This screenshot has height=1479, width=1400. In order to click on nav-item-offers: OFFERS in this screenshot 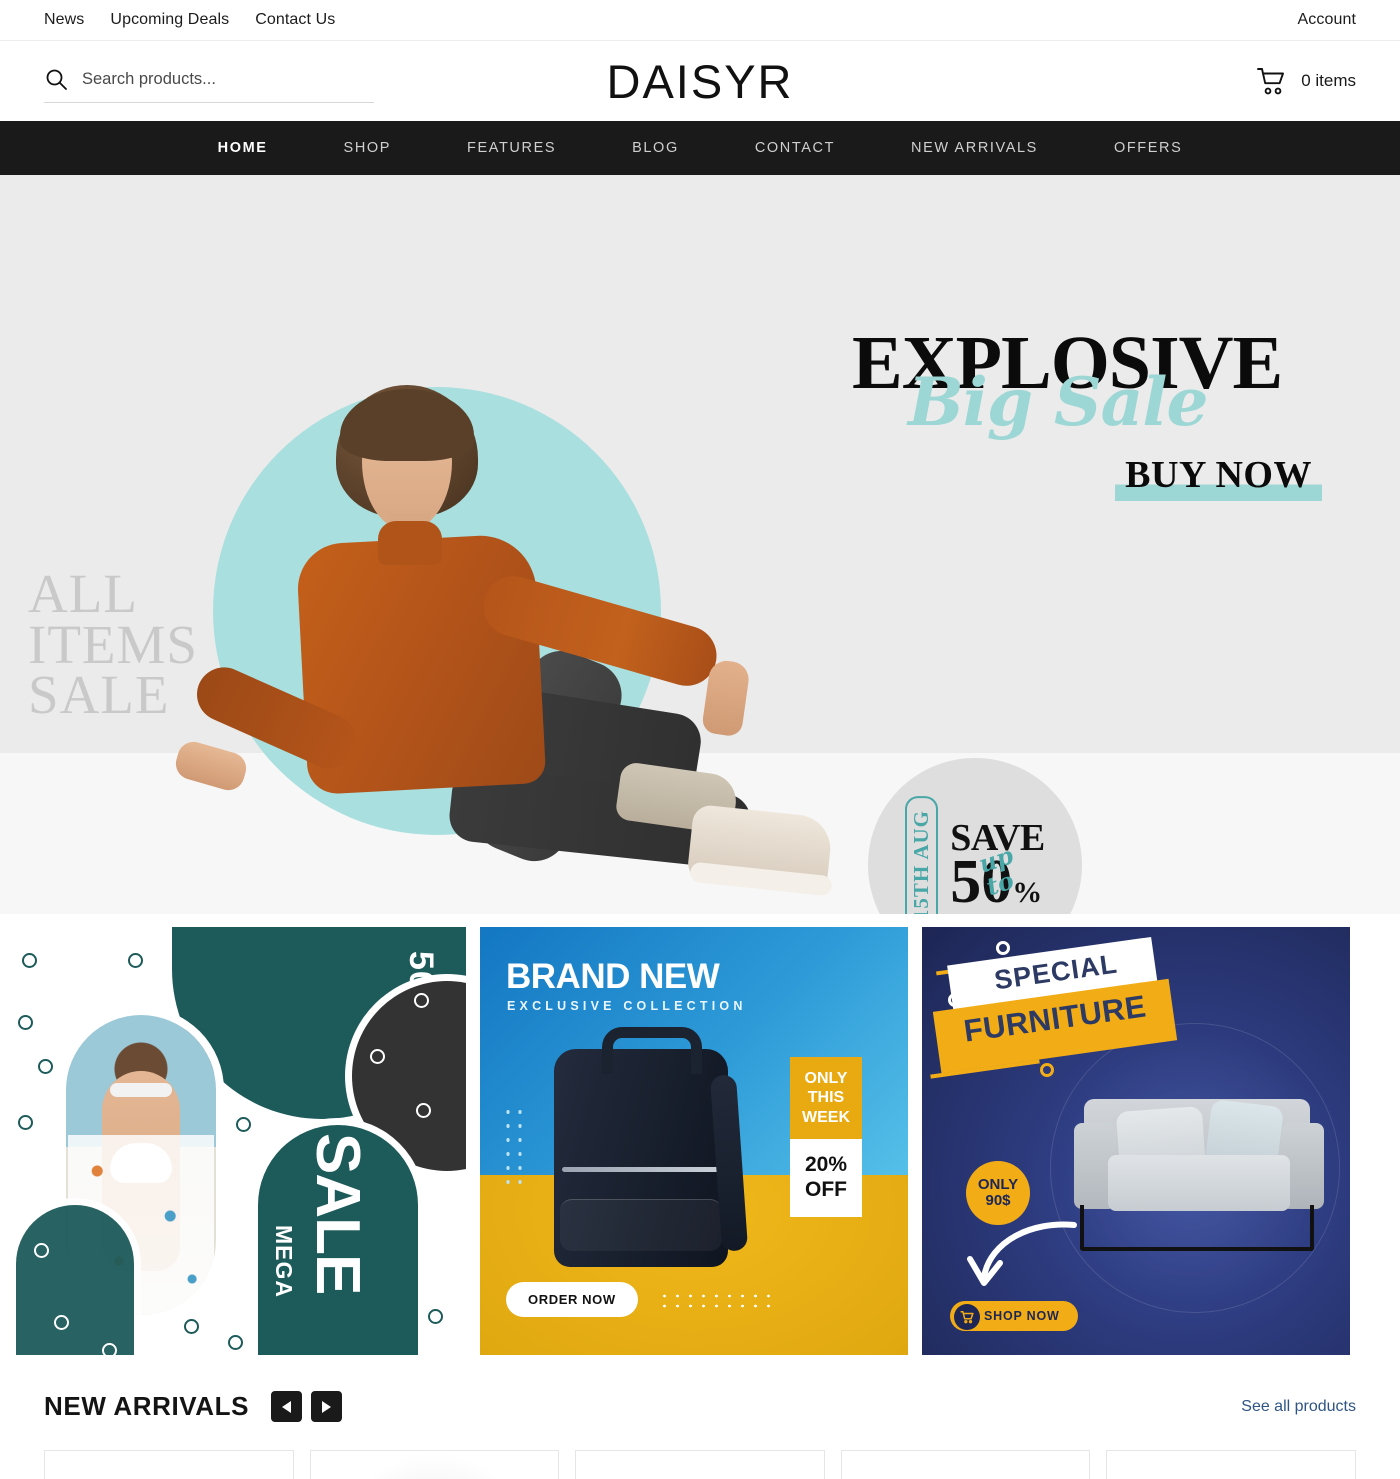, I will do `click(1148, 148)`.